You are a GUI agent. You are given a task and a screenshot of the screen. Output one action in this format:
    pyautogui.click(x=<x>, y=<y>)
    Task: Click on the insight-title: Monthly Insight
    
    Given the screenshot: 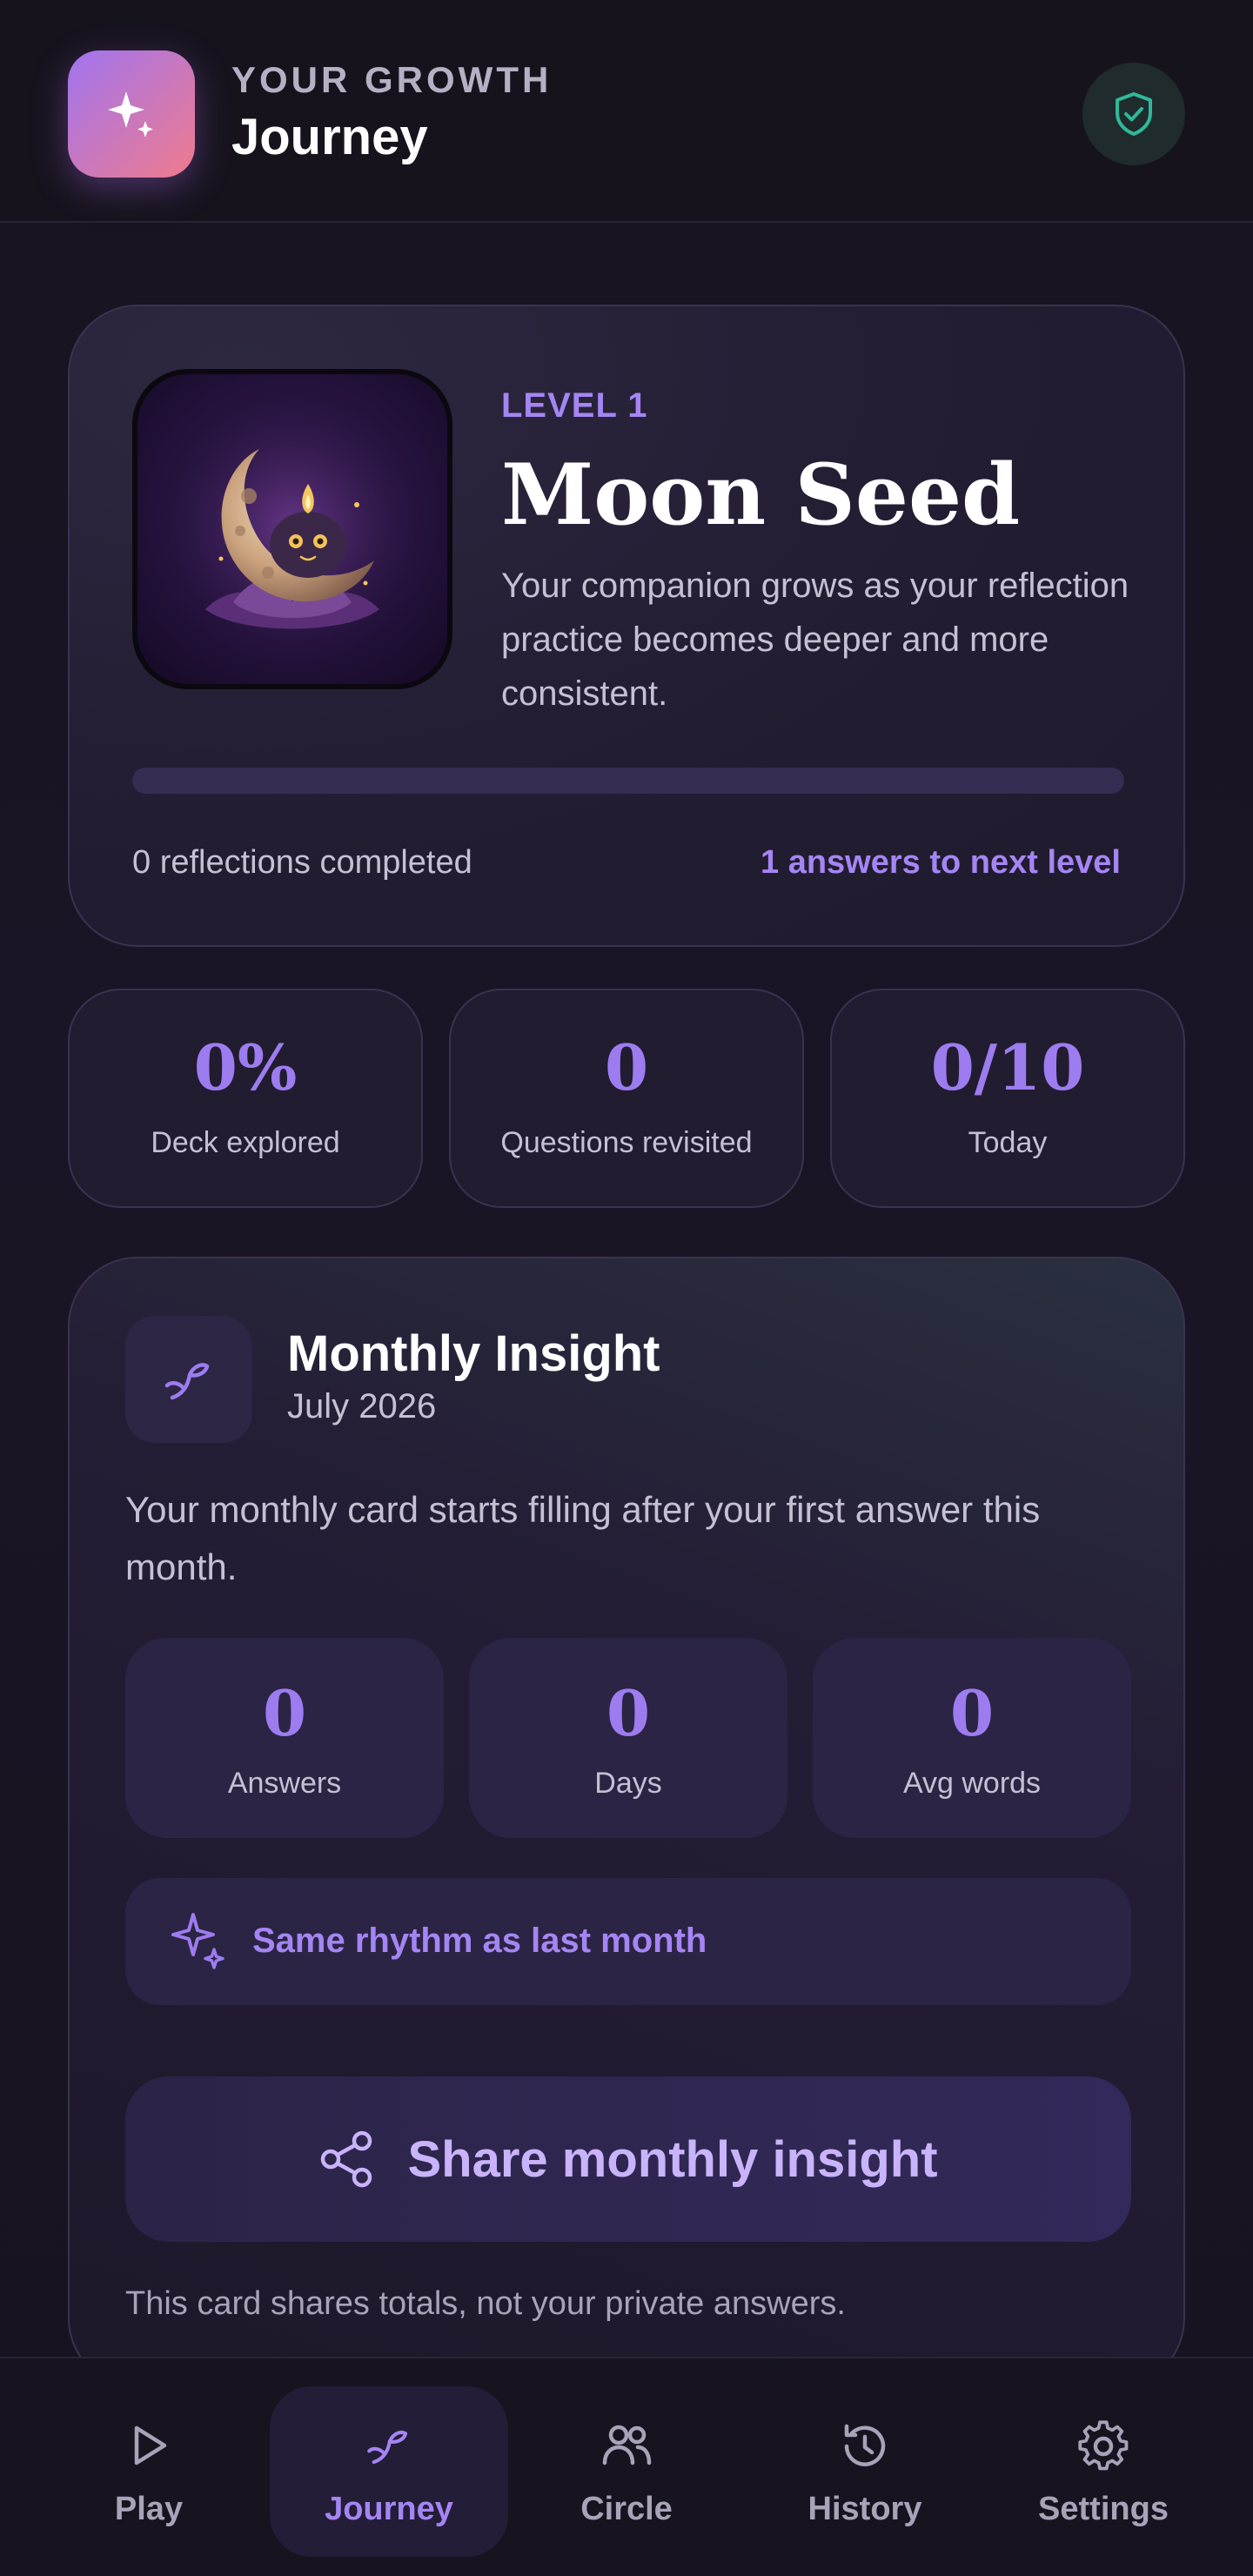 What is the action you would take?
    pyautogui.click(x=473, y=1354)
    